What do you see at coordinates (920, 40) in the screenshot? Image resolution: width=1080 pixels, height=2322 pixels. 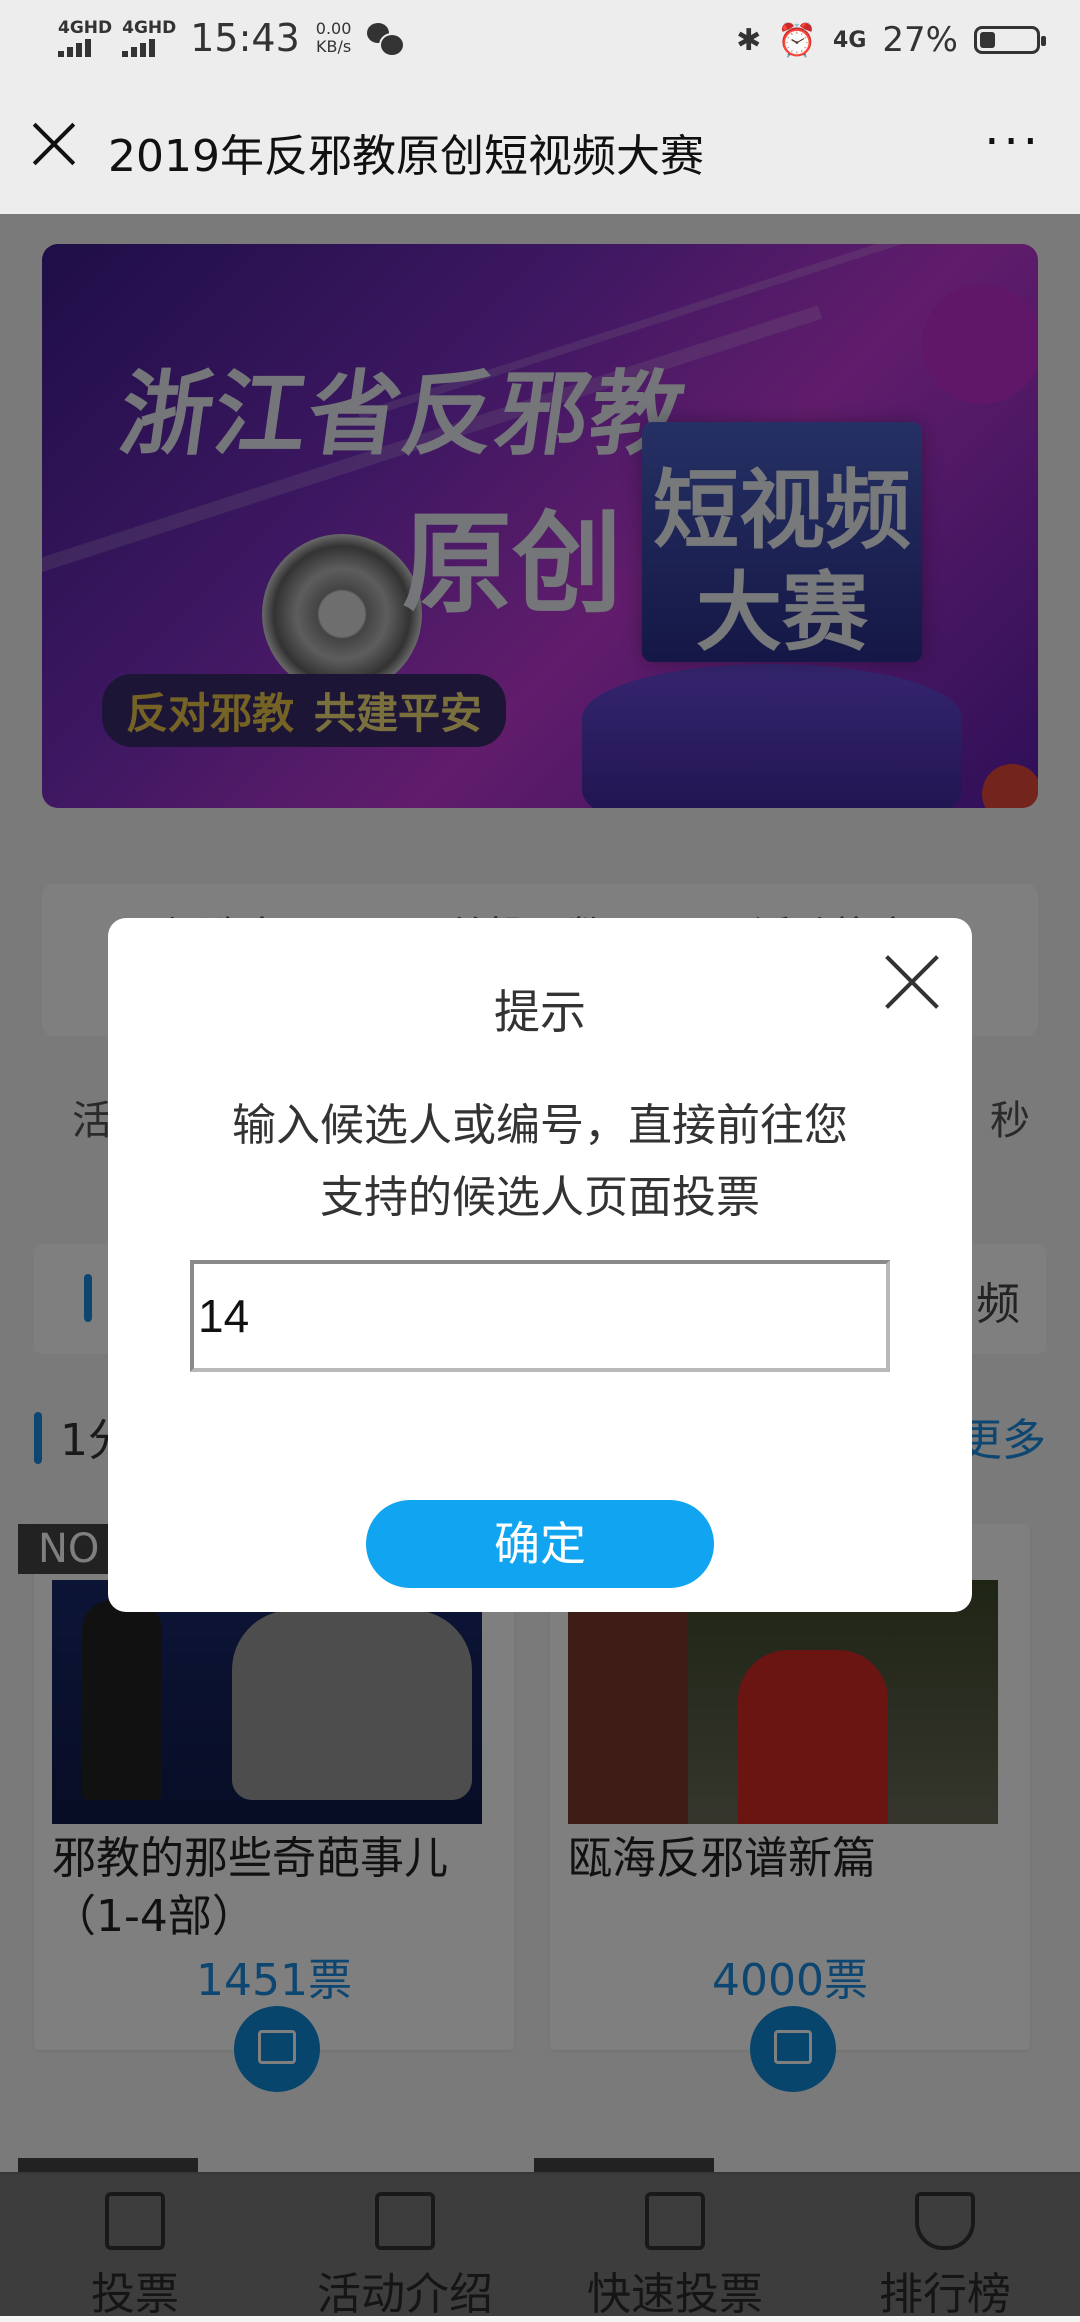 I see `battery-percent: 27%` at bounding box center [920, 40].